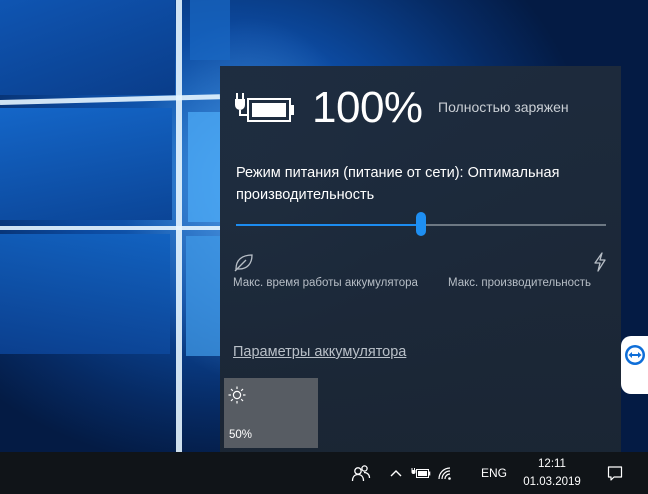  What do you see at coordinates (324, 473) in the screenshot?
I see `taskbar: ENG 12:11 01.03.2019` at bounding box center [324, 473].